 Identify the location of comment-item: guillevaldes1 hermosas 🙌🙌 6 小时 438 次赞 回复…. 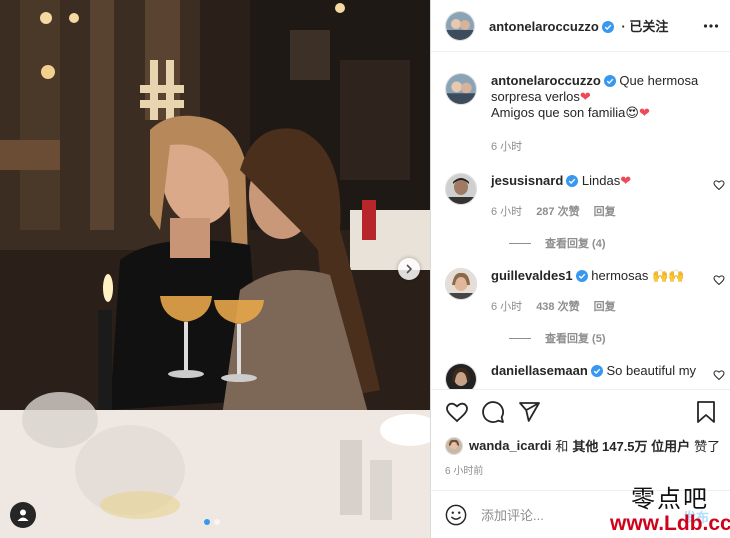
(585, 308).